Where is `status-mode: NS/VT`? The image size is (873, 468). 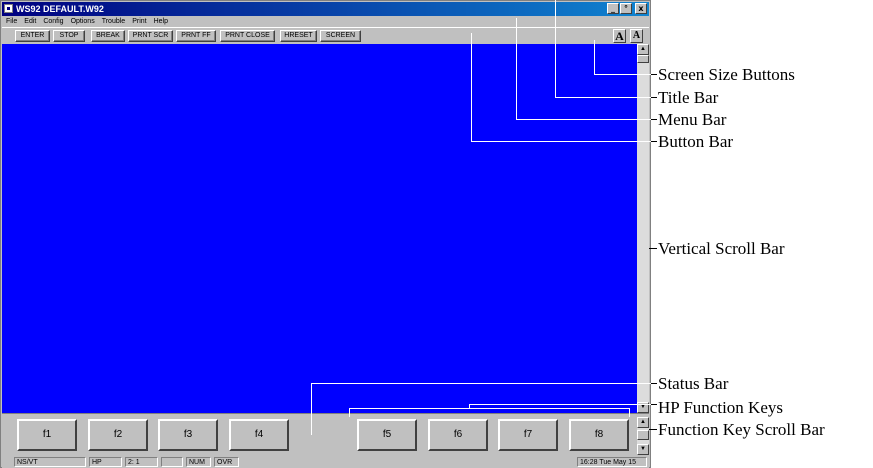
status-mode: NS/VT is located at coordinates (50, 462).